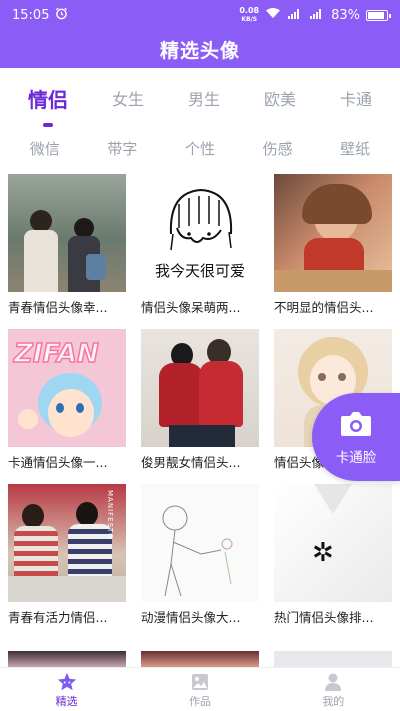 Image resolution: width=400 pixels, height=711 pixels. What do you see at coordinates (122, 148) in the screenshot?
I see `subtab-with-text: 带字` at bounding box center [122, 148].